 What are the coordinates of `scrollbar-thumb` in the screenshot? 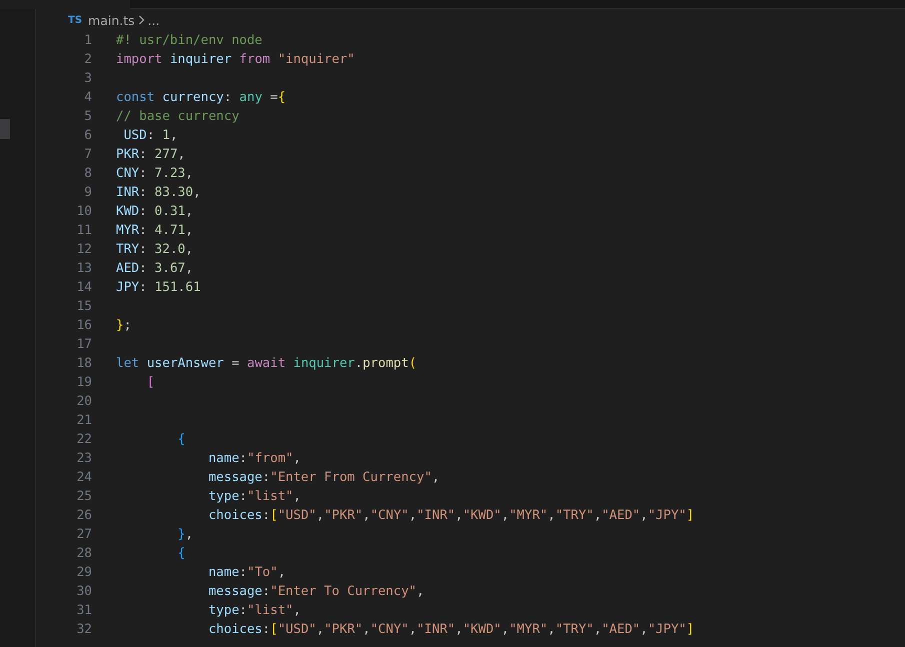 It's located at (5, 129).